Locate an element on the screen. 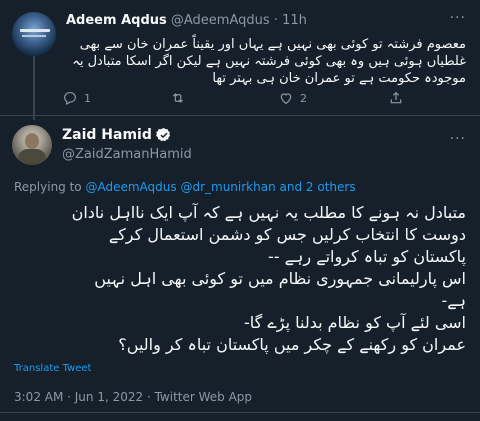  reply-author-handle: @AdeemAqdus is located at coordinates (220, 20).